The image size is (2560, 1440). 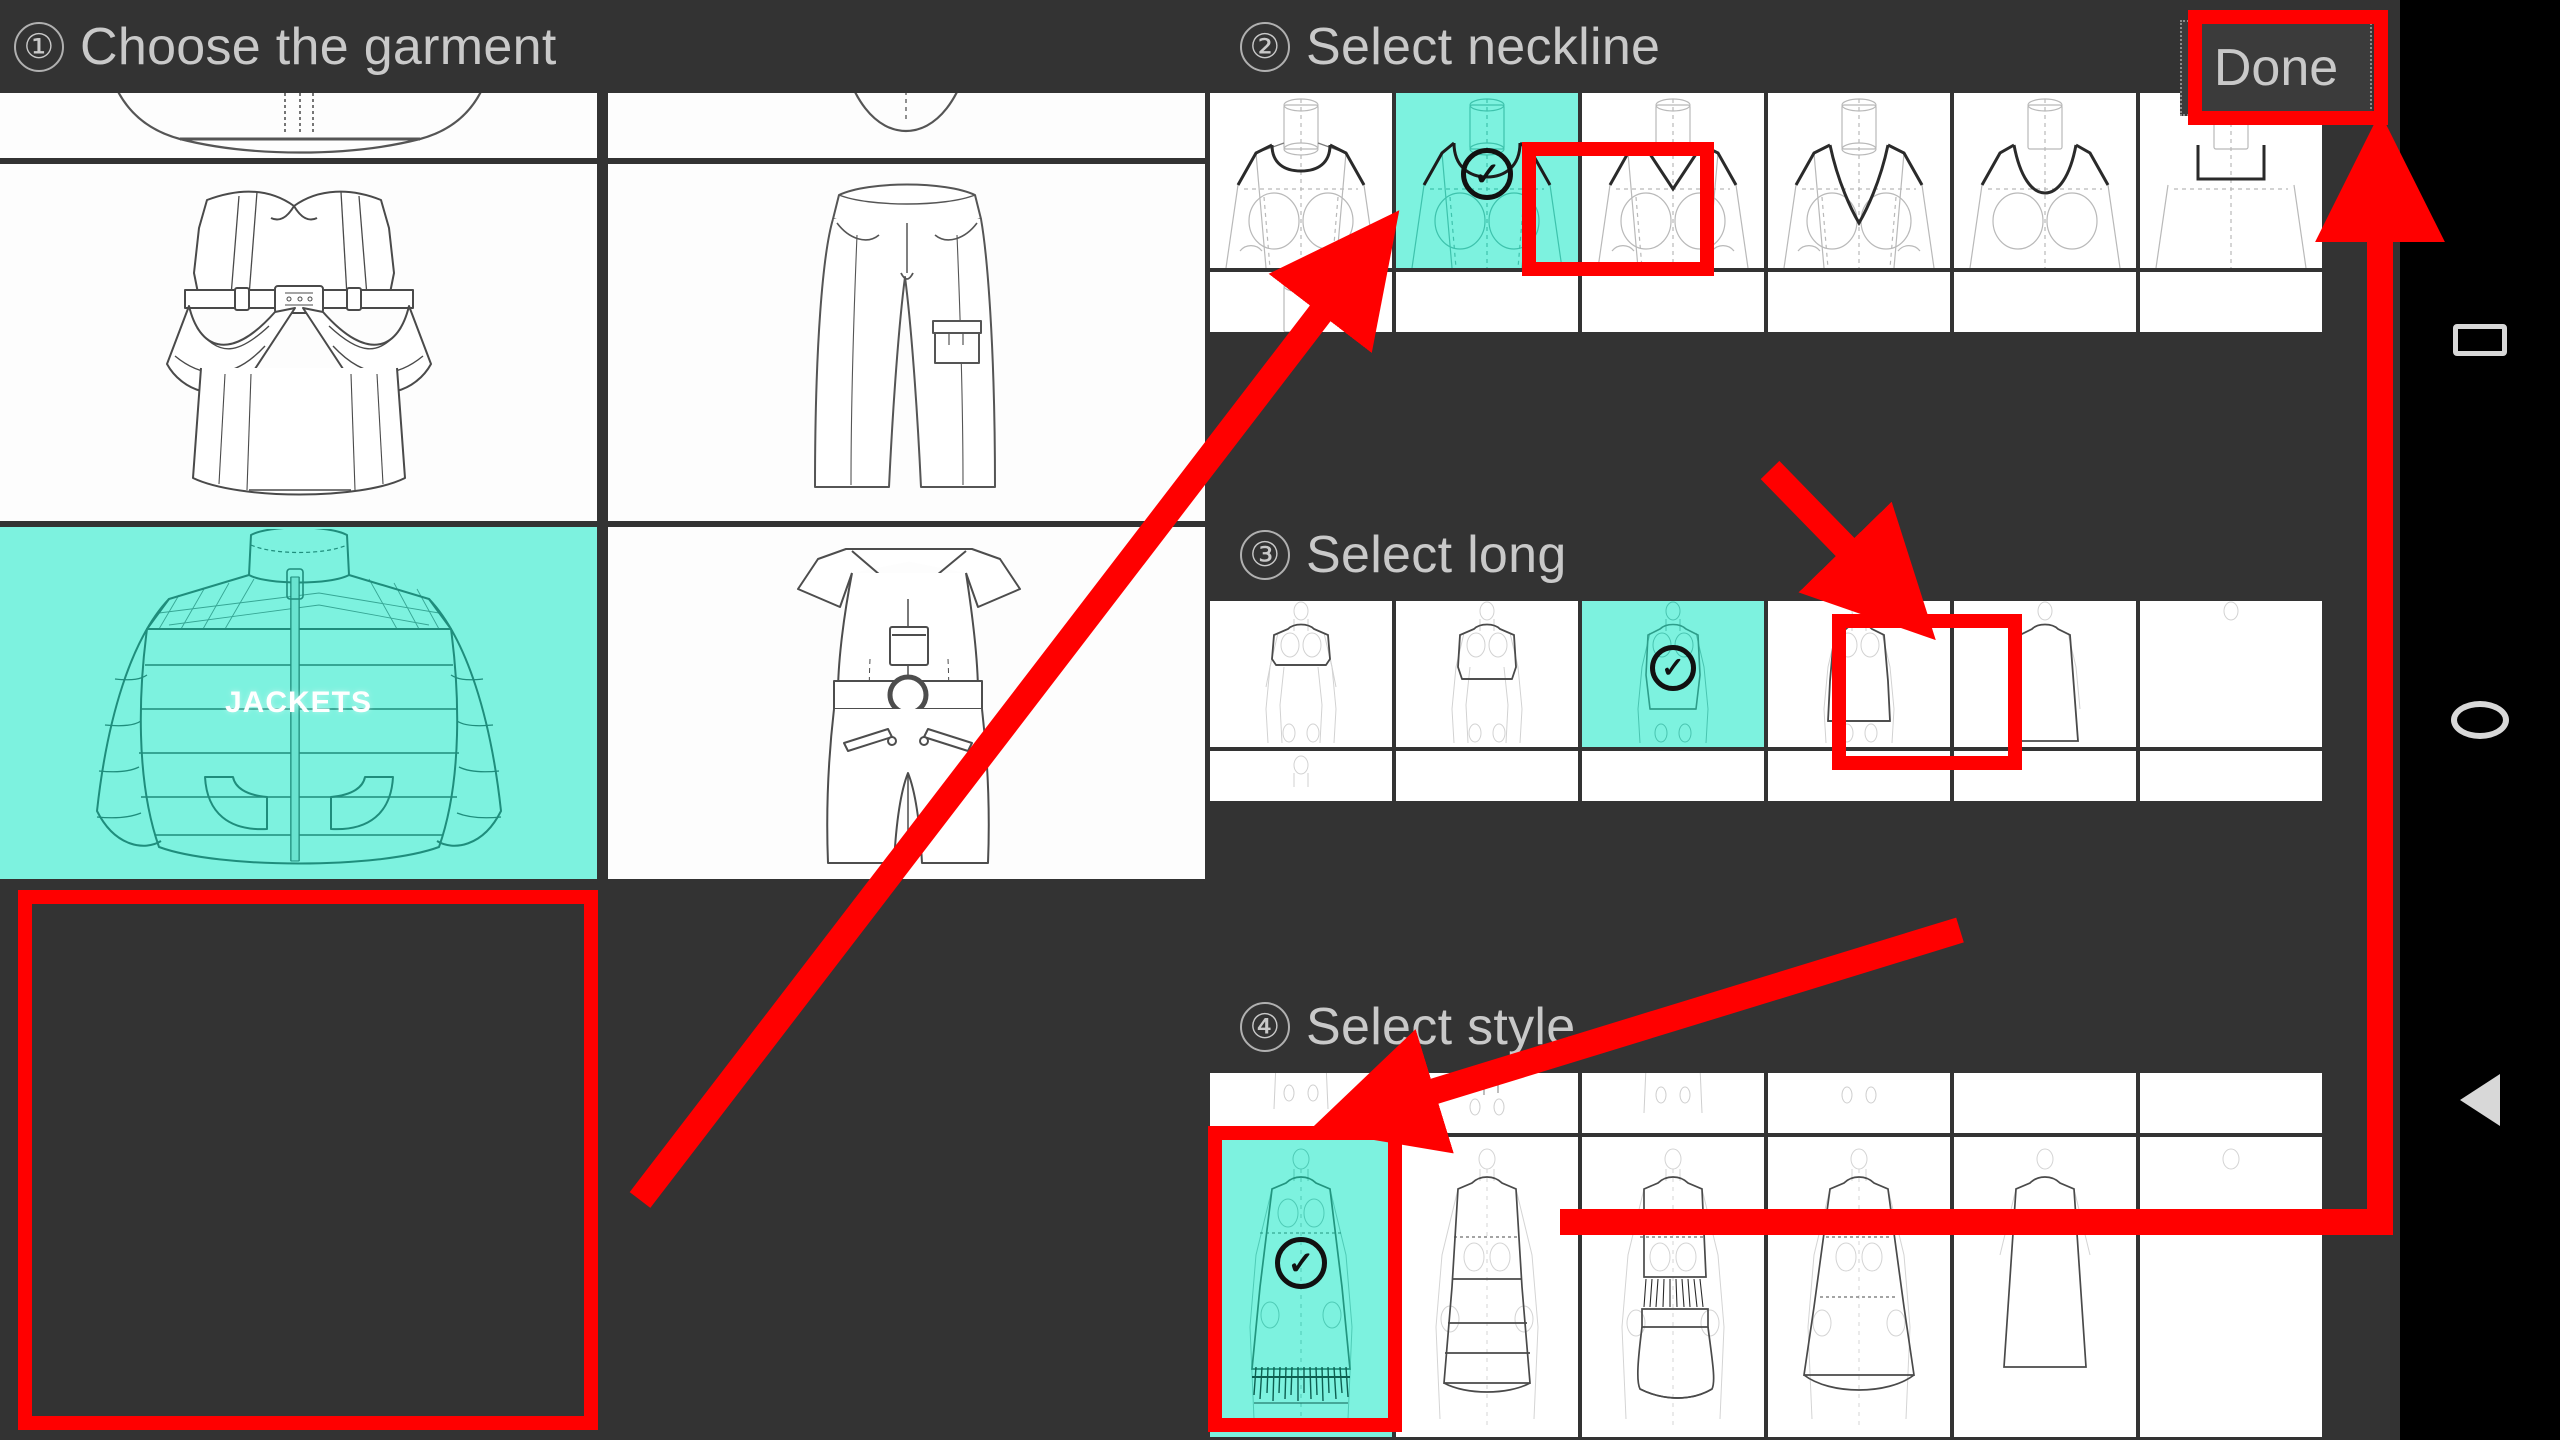 What do you see at coordinates (1859, 1287) in the screenshot?
I see `style-tile-a-line-dress` at bounding box center [1859, 1287].